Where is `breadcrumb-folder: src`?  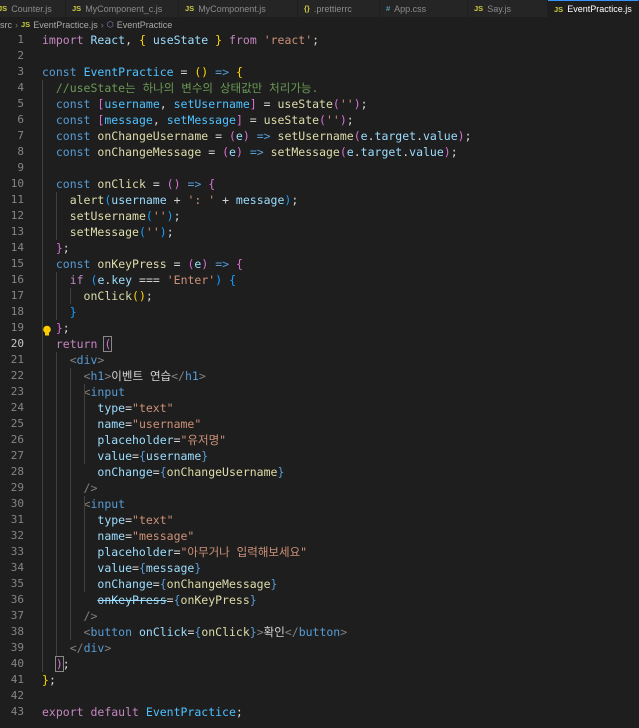 breadcrumb-folder: src is located at coordinates (6, 25).